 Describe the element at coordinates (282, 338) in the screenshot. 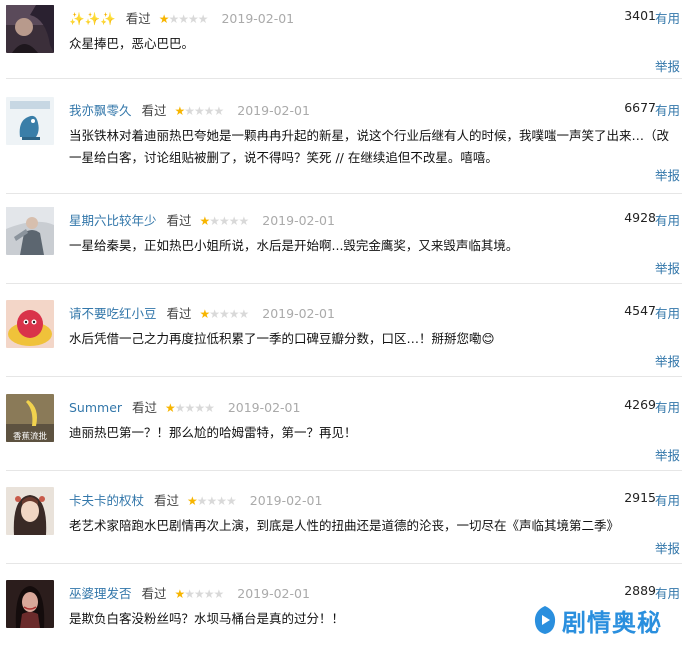

I see `comment-text: 水后凭借一己之力再度拉低积累了一季的口碑豆瓣分数，口区…！掰掰您嘞😊` at that location.